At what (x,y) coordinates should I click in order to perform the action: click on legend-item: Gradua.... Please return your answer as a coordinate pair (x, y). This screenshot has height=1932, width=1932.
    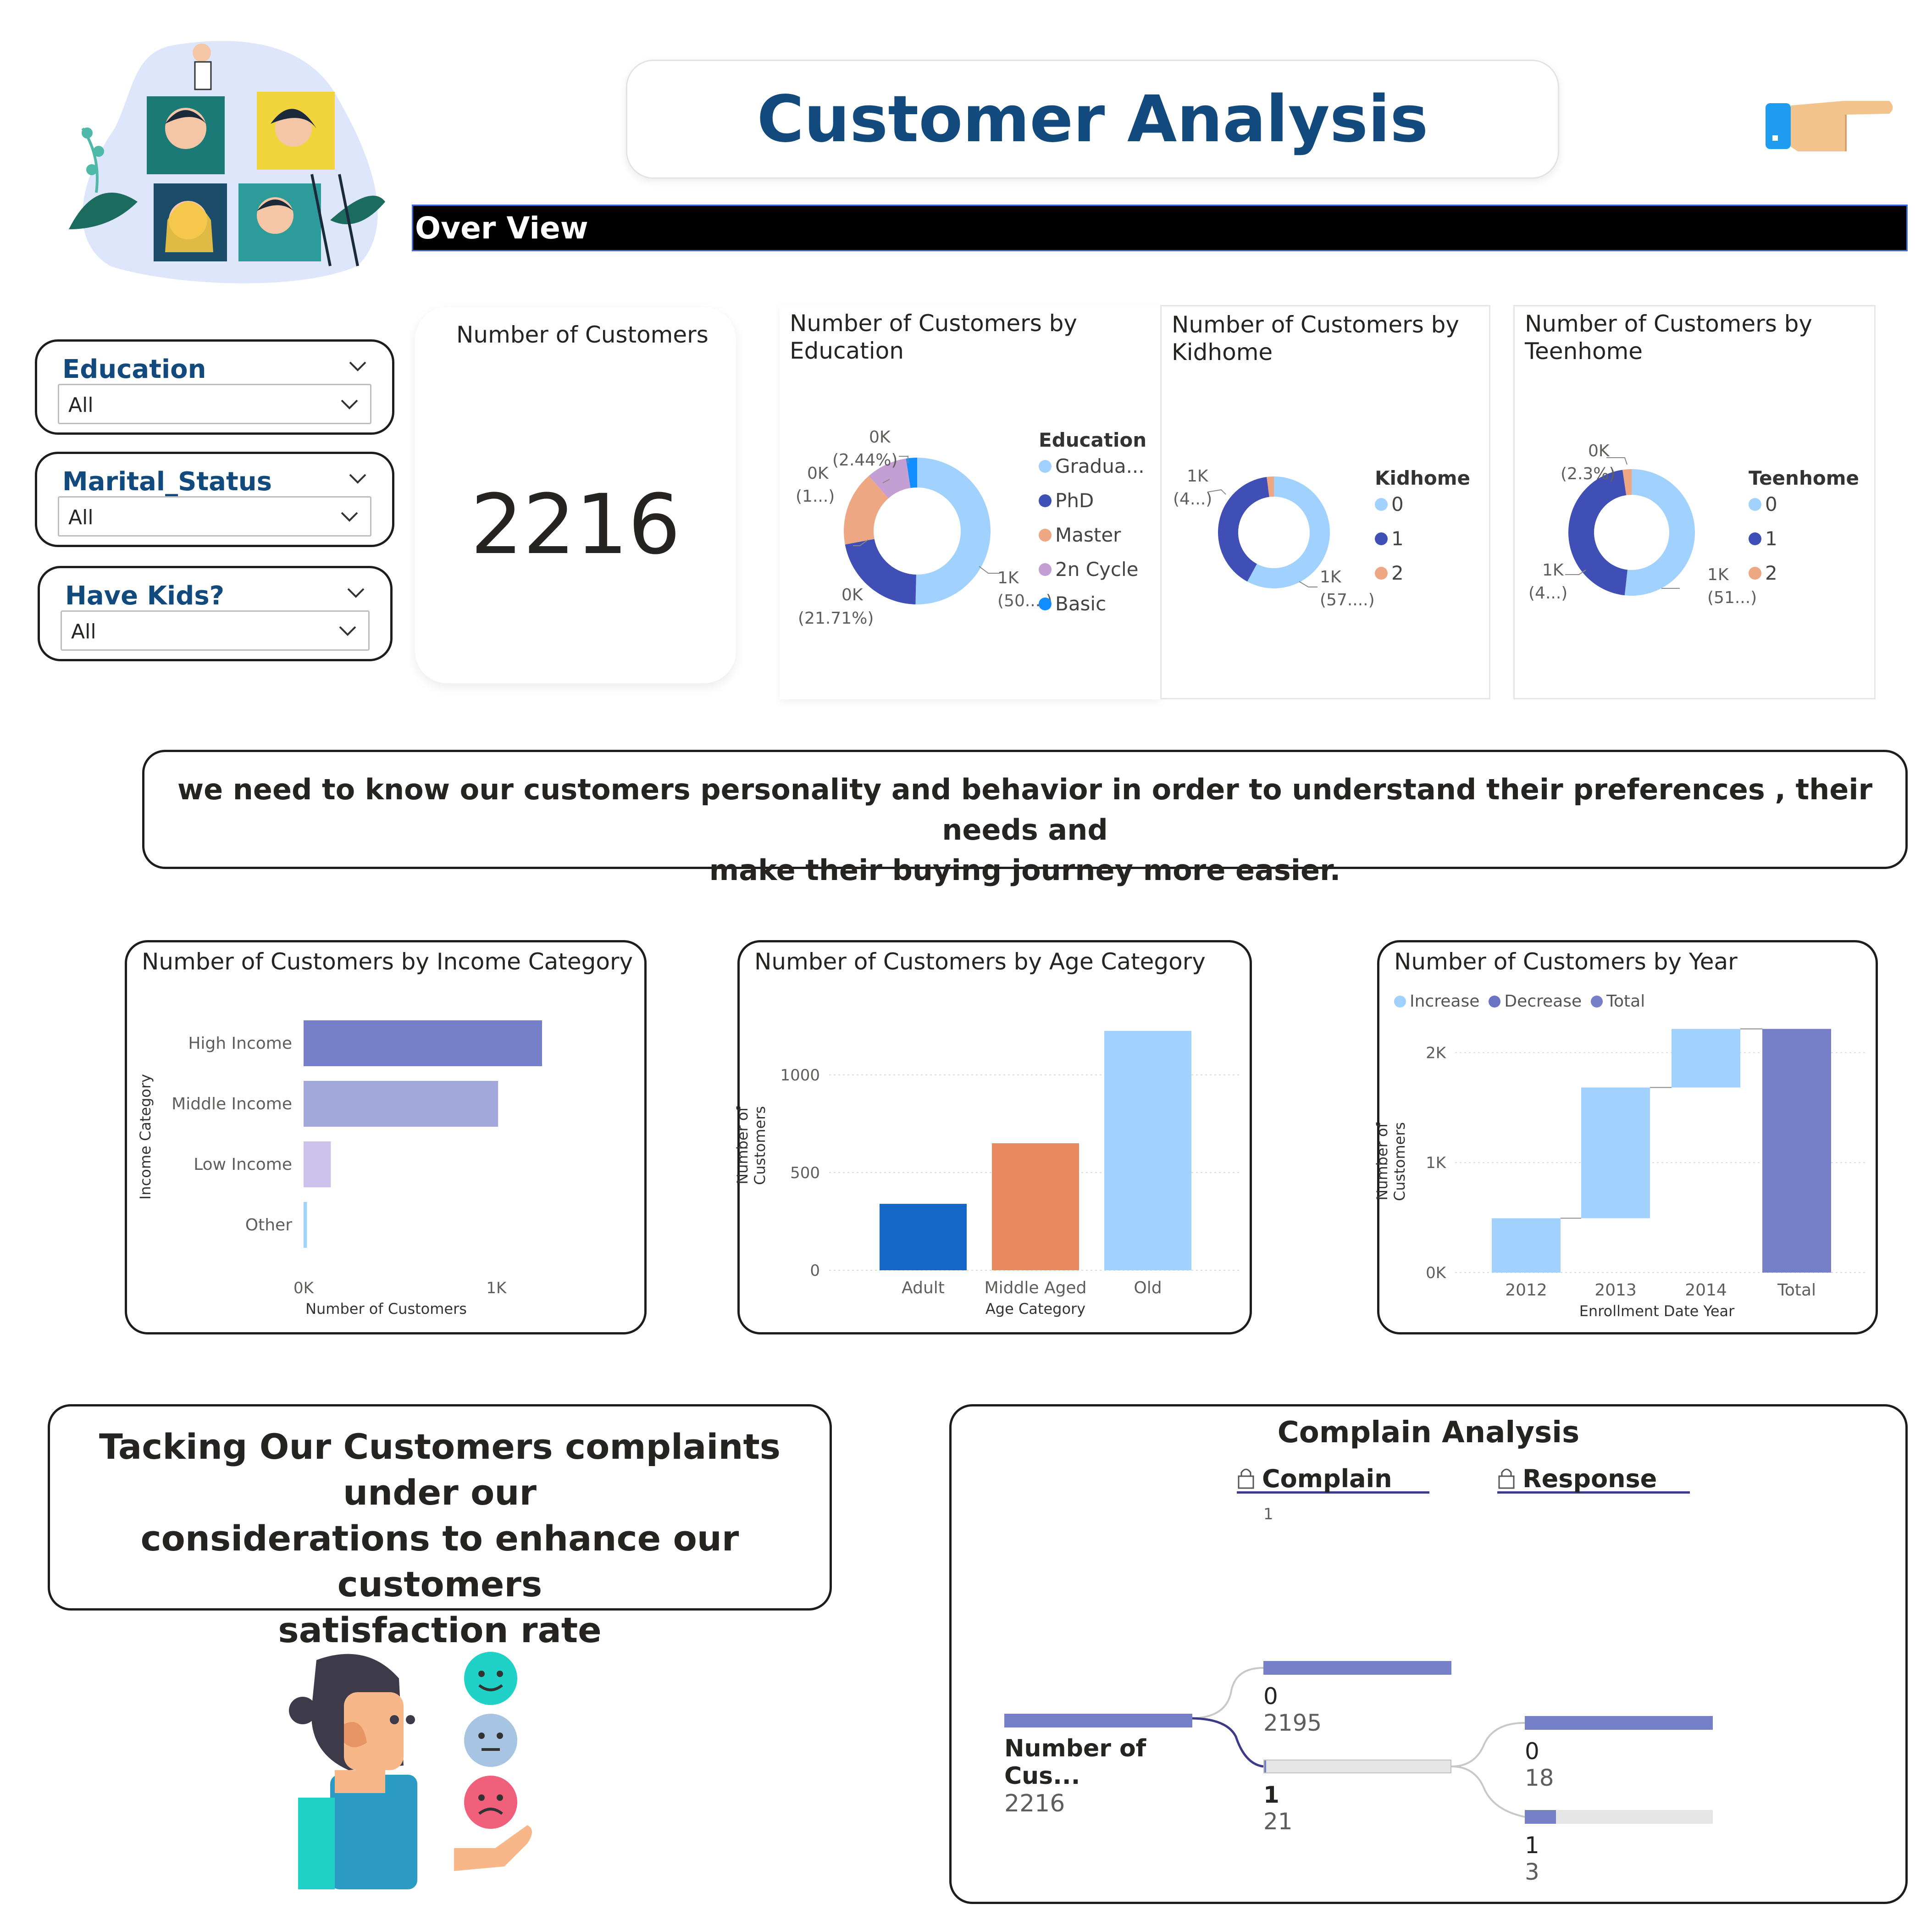
    Looking at the image, I should click on (1092, 466).